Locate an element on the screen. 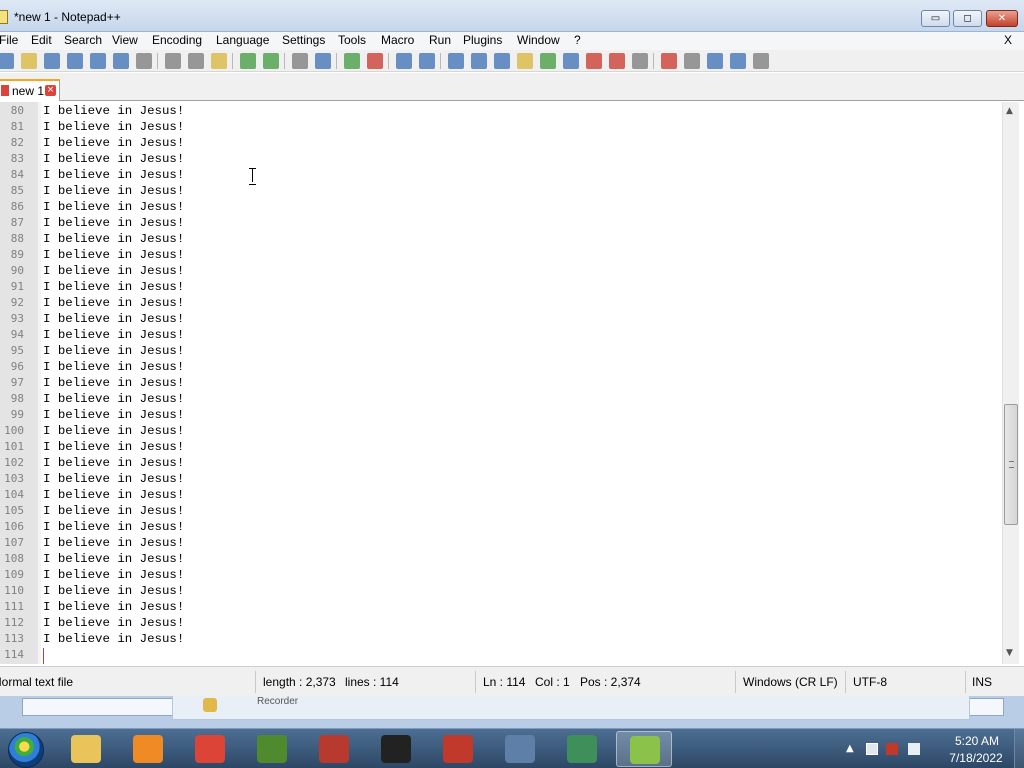  copy-icon is located at coordinates (196, 61).